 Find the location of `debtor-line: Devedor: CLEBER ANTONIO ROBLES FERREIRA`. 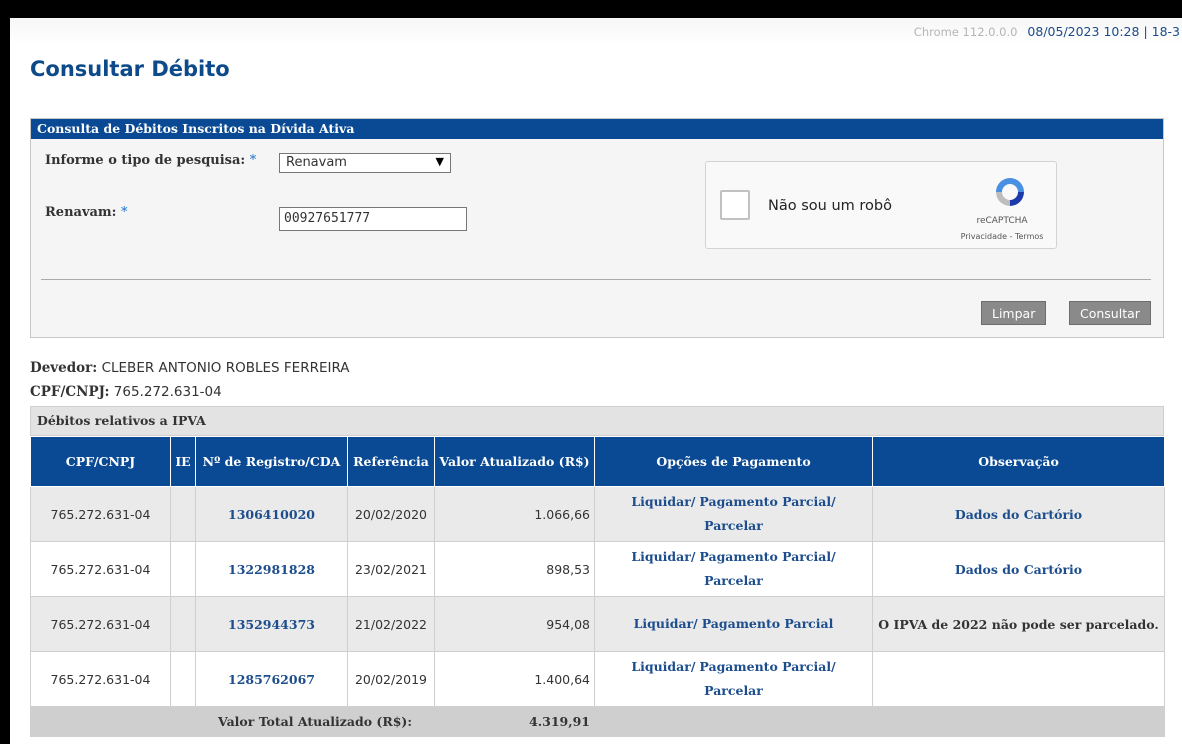

debtor-line: Devedor: CLEBER ANTONIO ROBLES FERREIRA is located at coordinates (190, 368).